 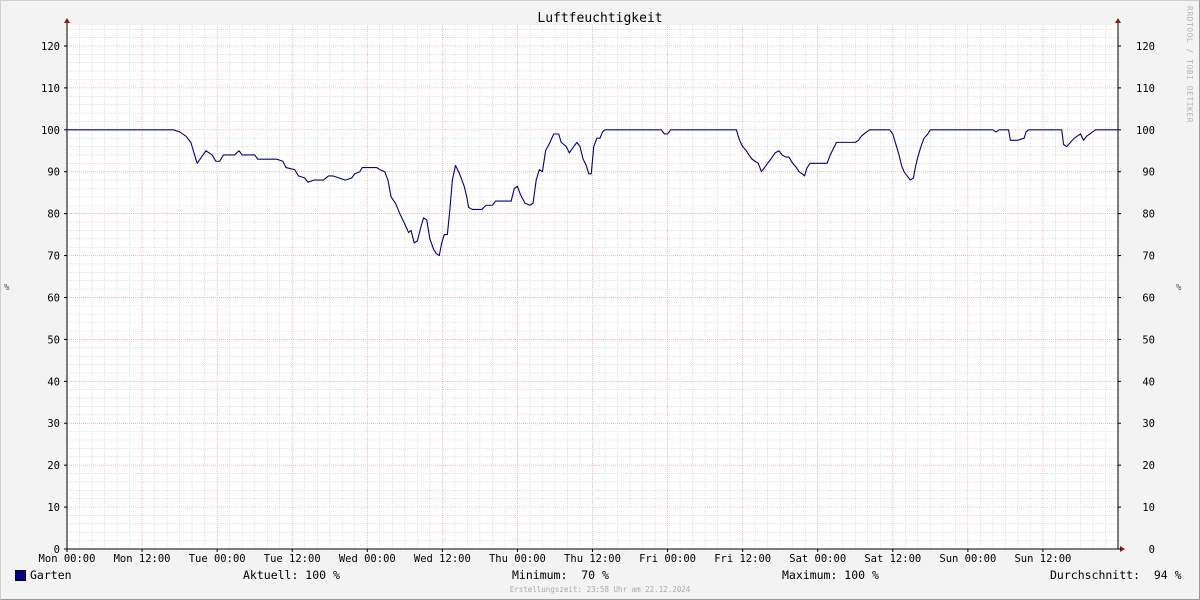 What do you see at coordinates (53, 382) in the screenshot?
I see `y-tick-label-left: 40` at bounding box center [53, 382].